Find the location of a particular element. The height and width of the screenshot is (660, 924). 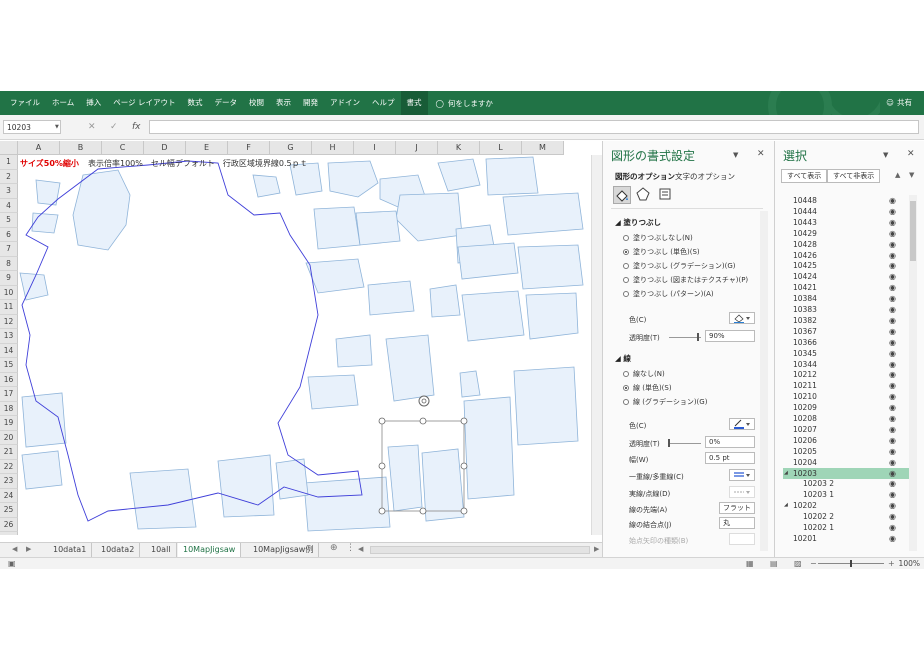

radio-option: 塗りつぶしなし(N) is located at coordinates (658, 238).